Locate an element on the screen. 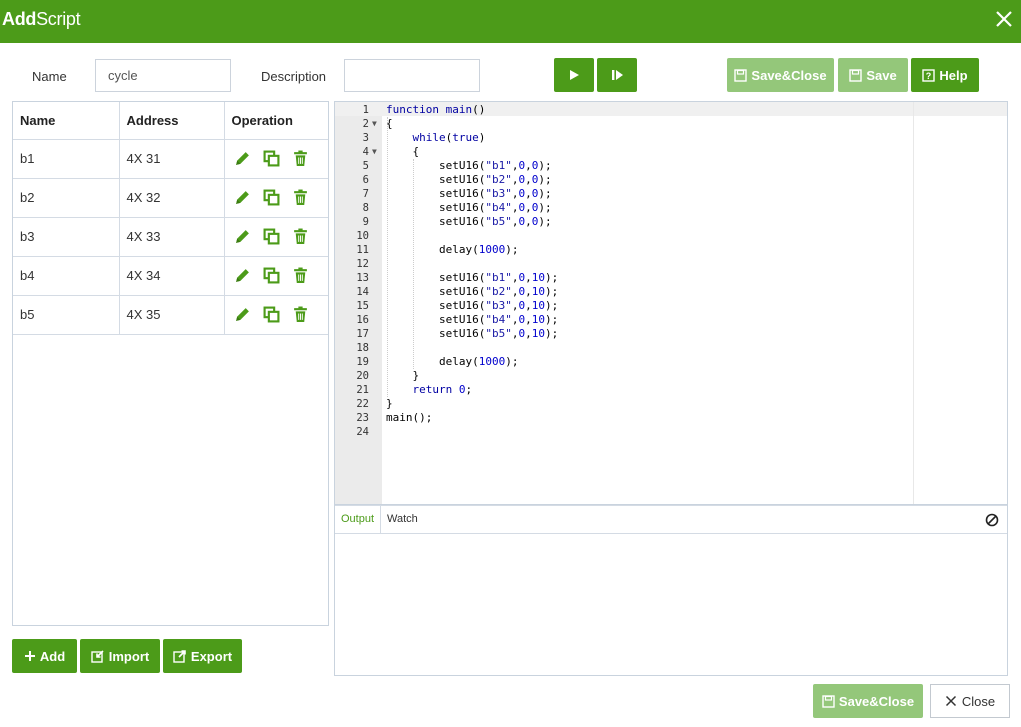  variable-name: b1 is located at coordinates (66, 159).